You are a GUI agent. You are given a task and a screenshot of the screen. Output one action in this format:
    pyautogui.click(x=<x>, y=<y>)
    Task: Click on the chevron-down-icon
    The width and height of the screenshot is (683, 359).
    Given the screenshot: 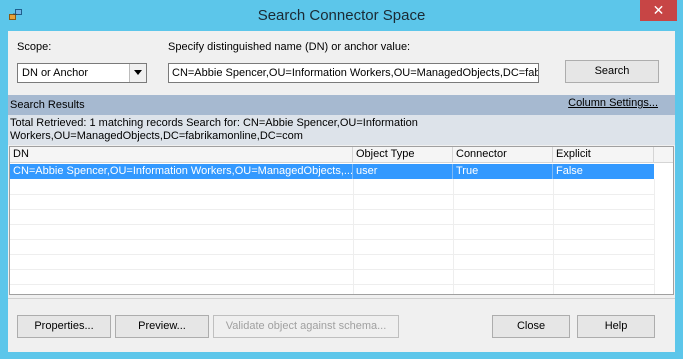 What is the action you would take?
    pyautogui.click(x=137, y=73)
    